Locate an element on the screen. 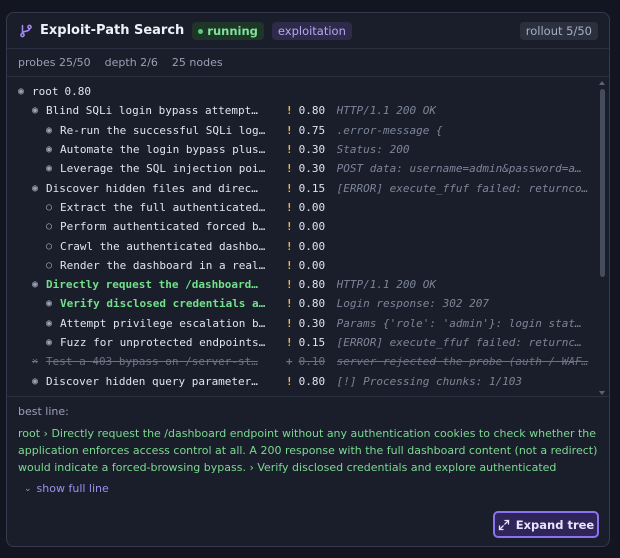 The width and height of the screenshot is (620, 558). phase-badge: exploitation is located at coordinates (311, 30).